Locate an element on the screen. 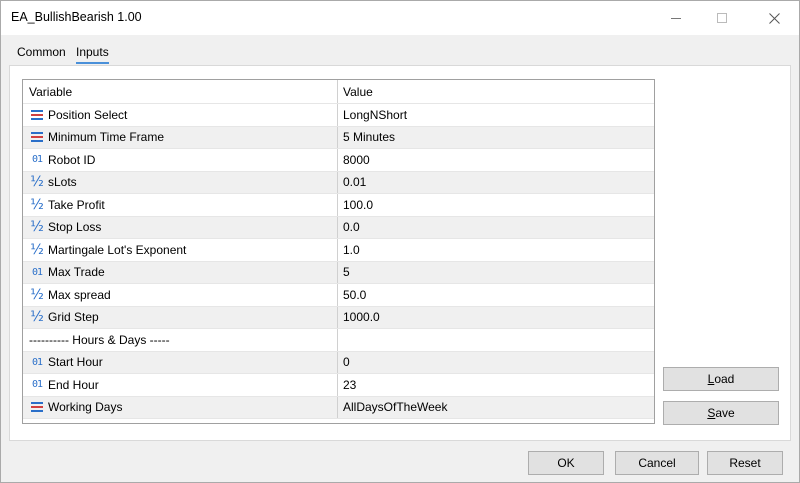 Image resolution: width=800 pixels, height=483 pixels. table-header: Variable Value is located at coordinates (338, 92).